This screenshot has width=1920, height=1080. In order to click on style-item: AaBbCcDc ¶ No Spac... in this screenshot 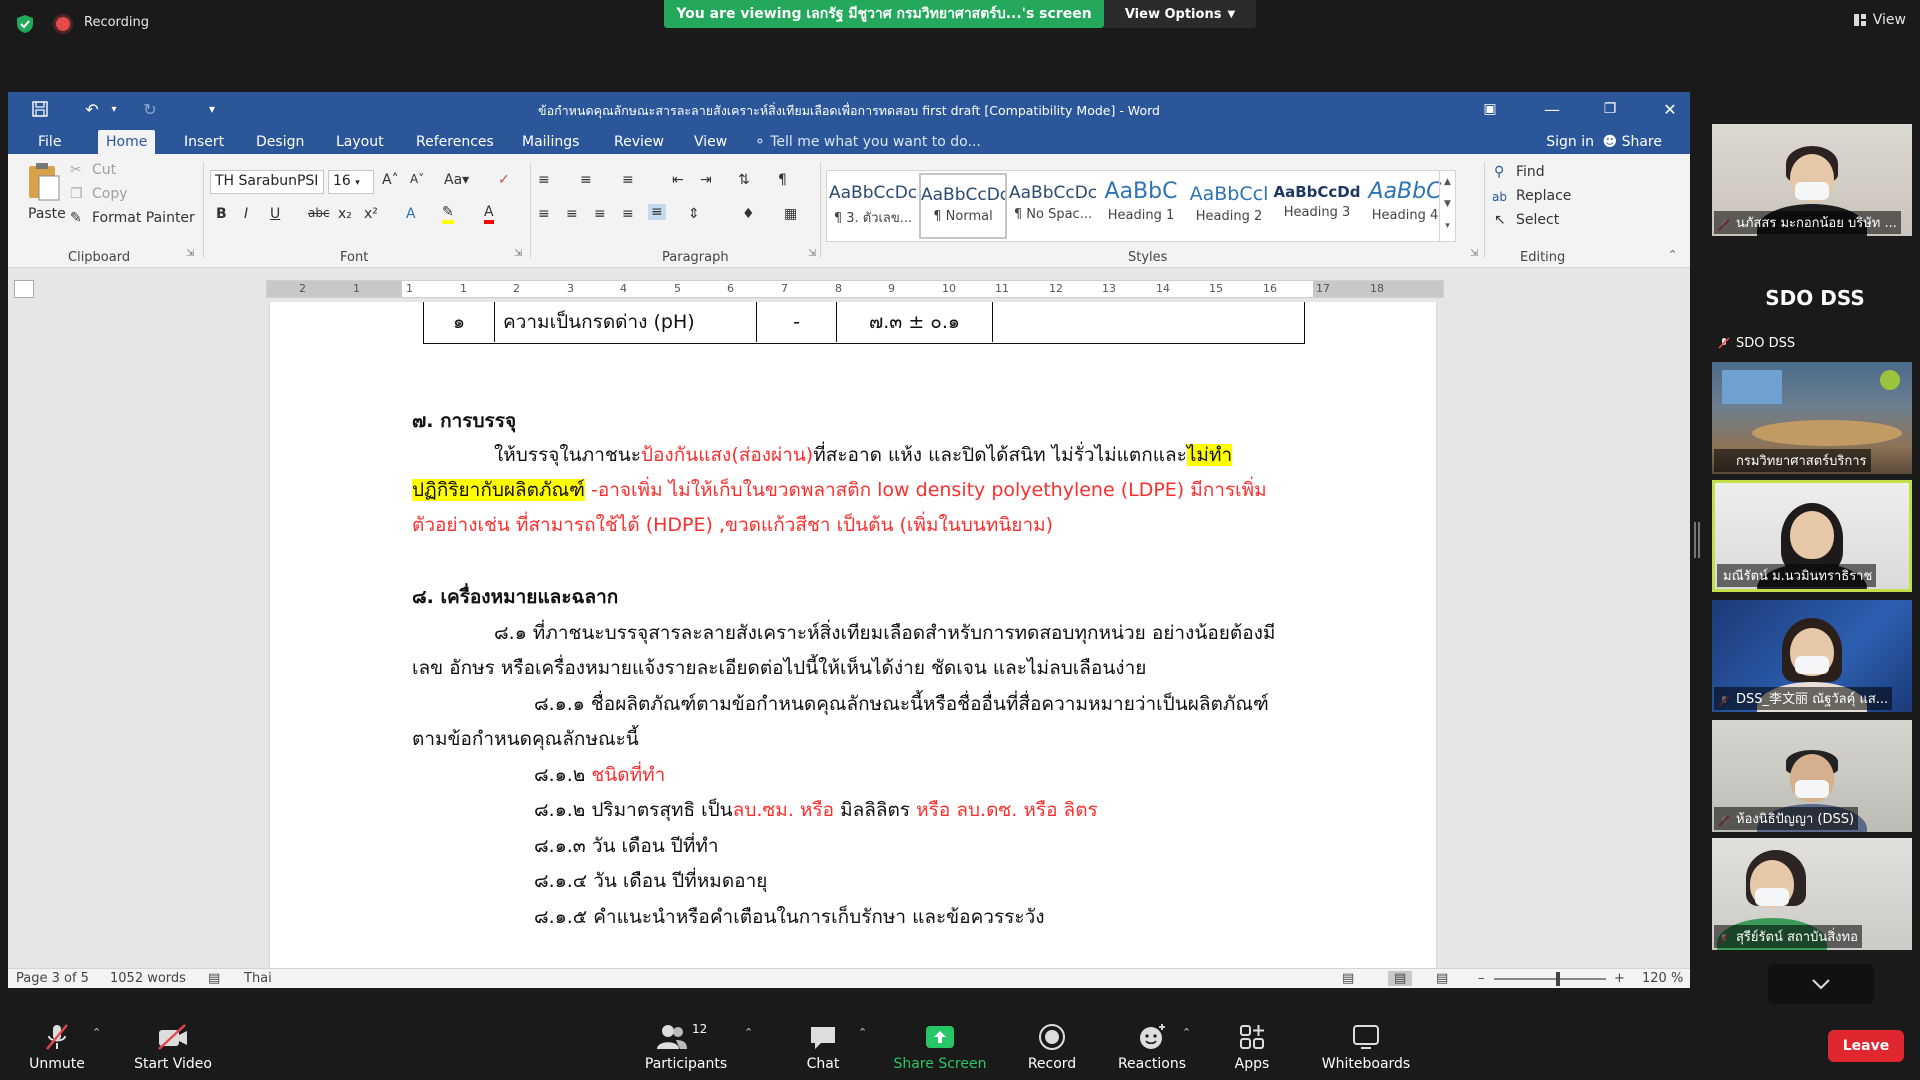, I will do `click(1053, 206)`.